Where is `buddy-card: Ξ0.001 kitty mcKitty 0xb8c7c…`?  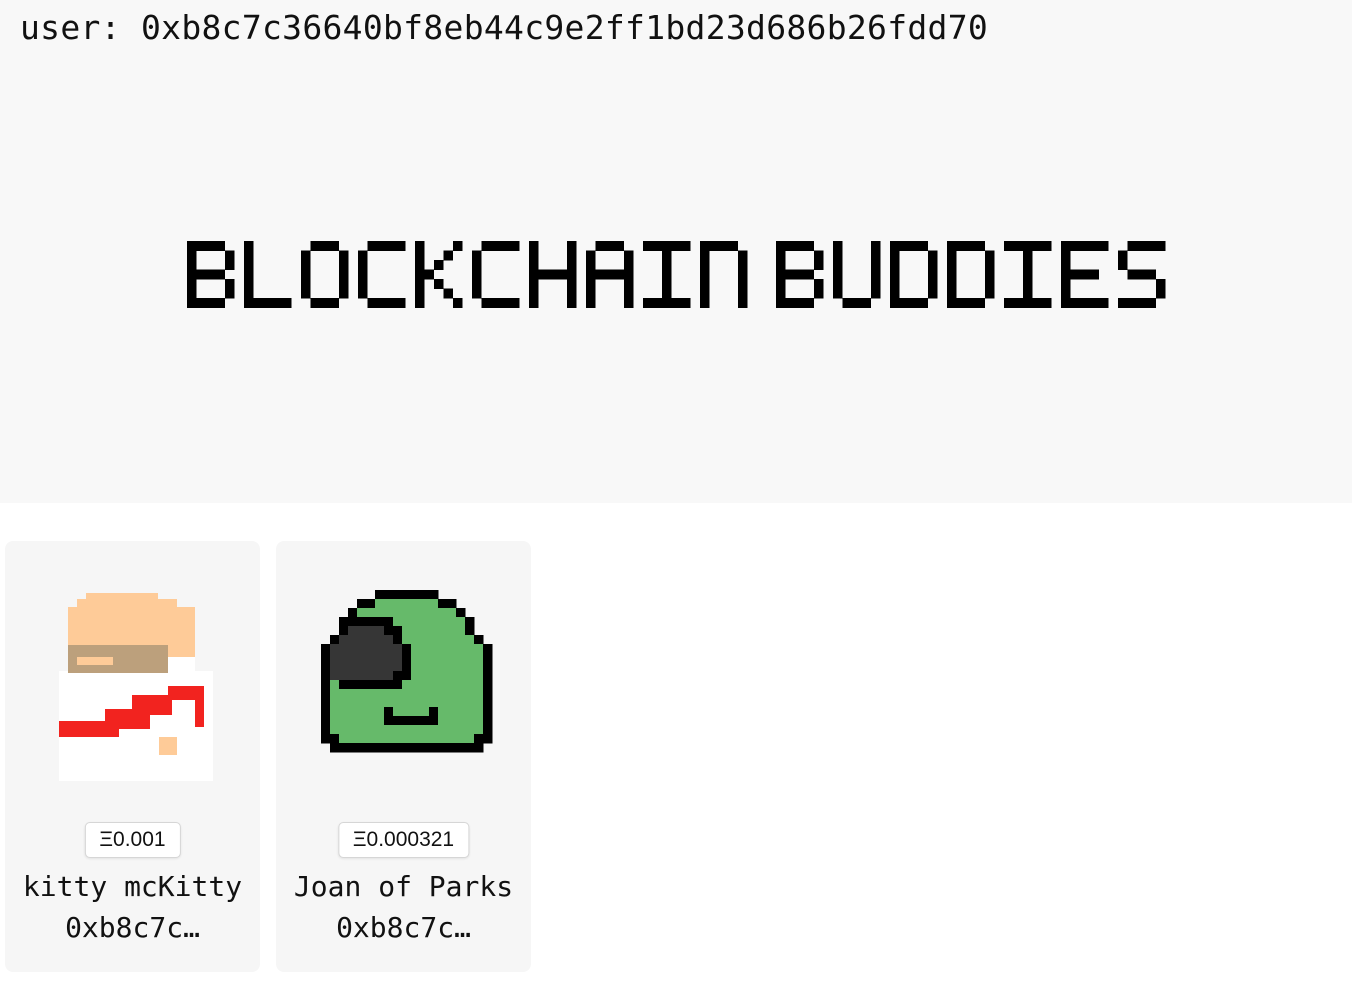
buddy-card: Ξ0.001 kitty mcKitty 0xb8c7c… is located at coordinates (132, 756).